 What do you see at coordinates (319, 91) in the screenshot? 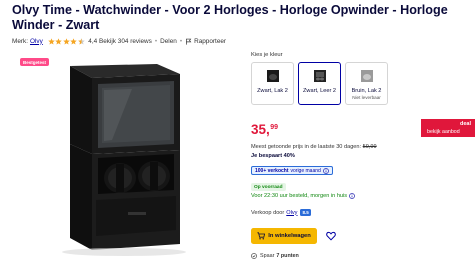
I see `variant-name: Zwart, Leer 2` at bounding box center [319, 91].